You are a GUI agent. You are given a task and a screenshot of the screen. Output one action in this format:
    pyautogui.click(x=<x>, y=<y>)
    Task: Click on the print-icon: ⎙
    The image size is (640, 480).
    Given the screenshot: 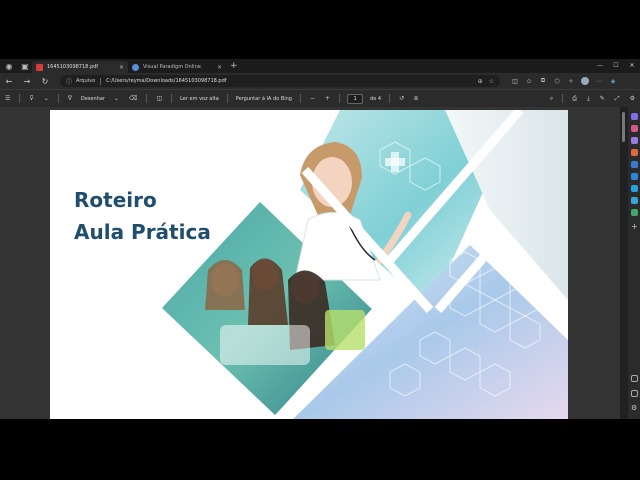 What is the action you would take?
    pyautogui.click(x=574, y=99)
    